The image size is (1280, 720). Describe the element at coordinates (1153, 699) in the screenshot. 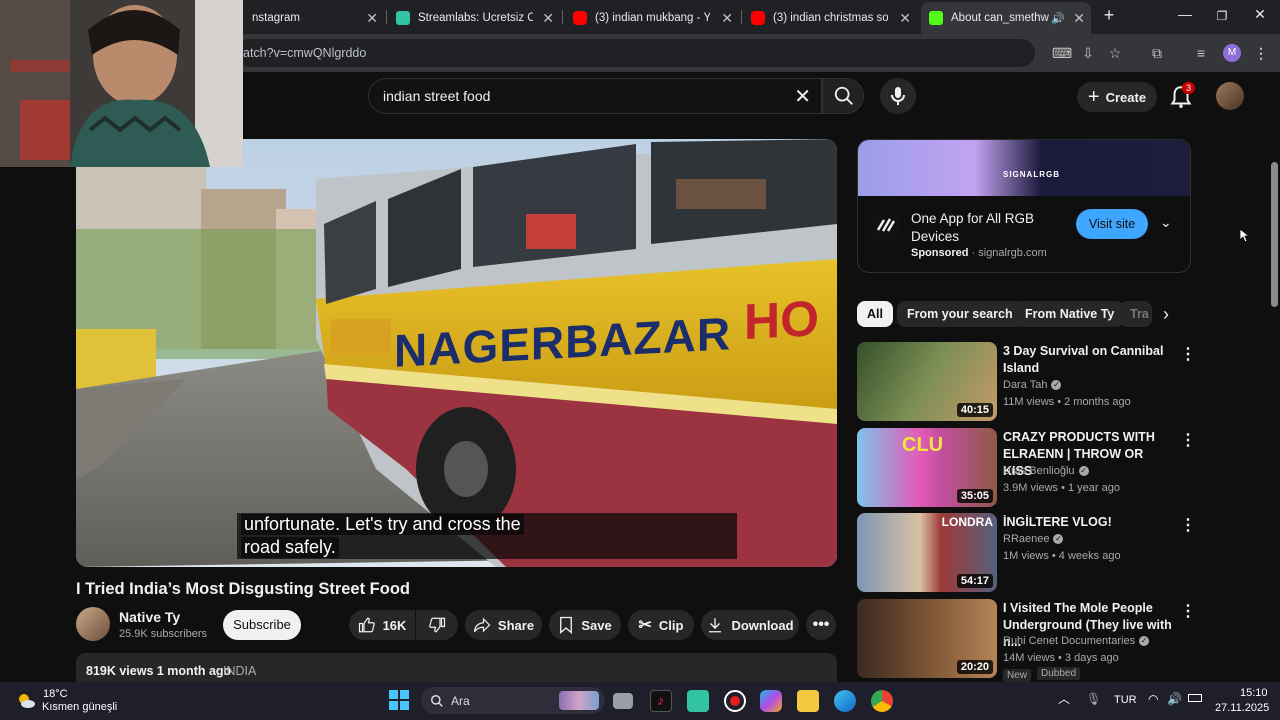

I see `wifi-icon: ◠` at that location.